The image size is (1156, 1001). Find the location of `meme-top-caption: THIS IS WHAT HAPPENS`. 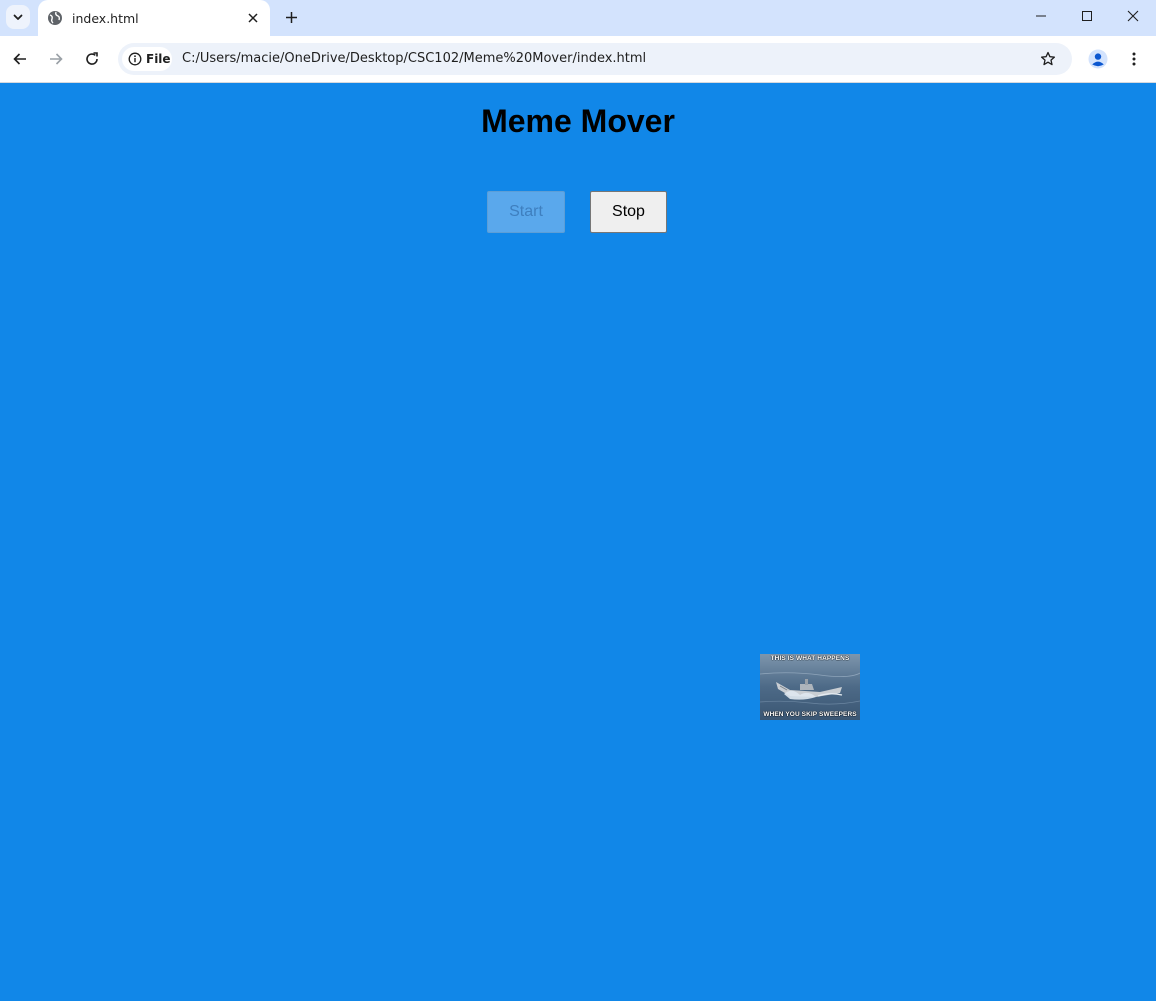

meme-top-caption: THIS IS WHAT HAPPENS is located at coordinates (810, 658).